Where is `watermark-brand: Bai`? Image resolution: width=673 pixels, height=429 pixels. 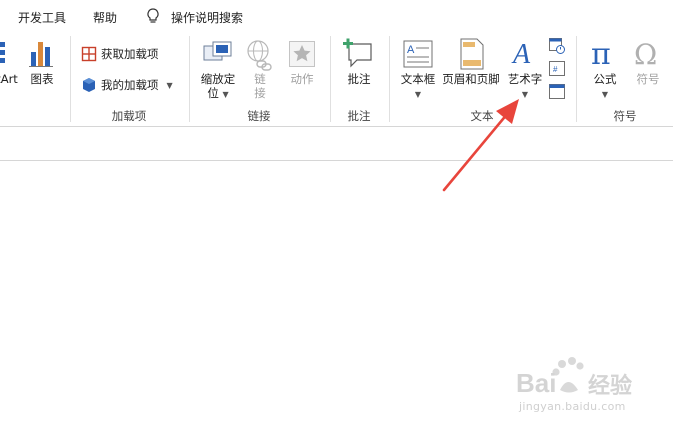 watermark-brand: Bai is located at coordinates (536, 383).